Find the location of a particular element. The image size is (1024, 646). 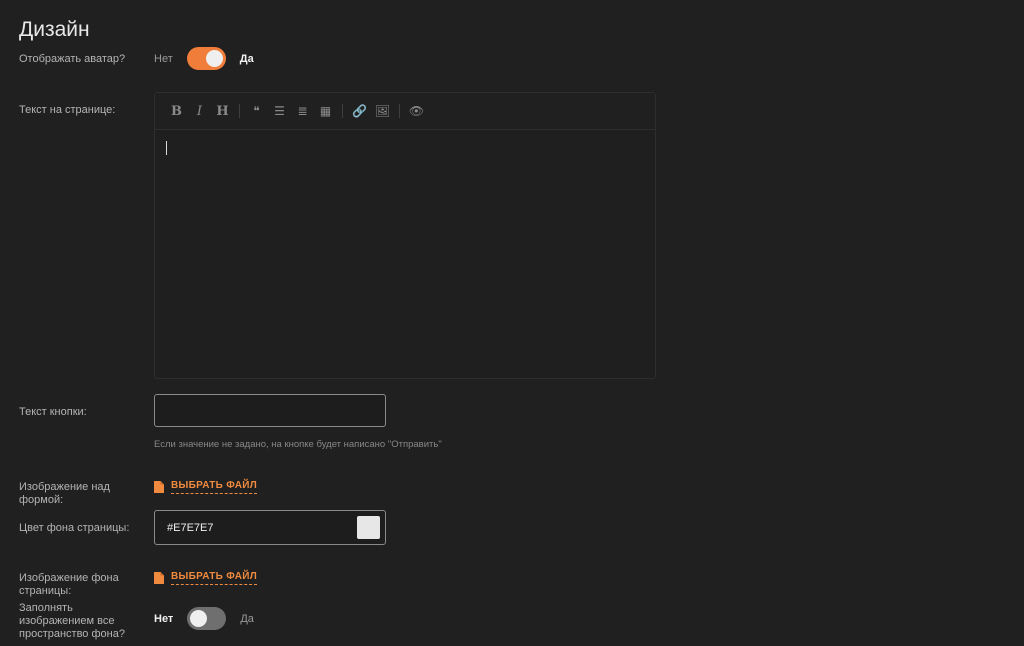

heading-icon: H is located at coordinates (222, 111).